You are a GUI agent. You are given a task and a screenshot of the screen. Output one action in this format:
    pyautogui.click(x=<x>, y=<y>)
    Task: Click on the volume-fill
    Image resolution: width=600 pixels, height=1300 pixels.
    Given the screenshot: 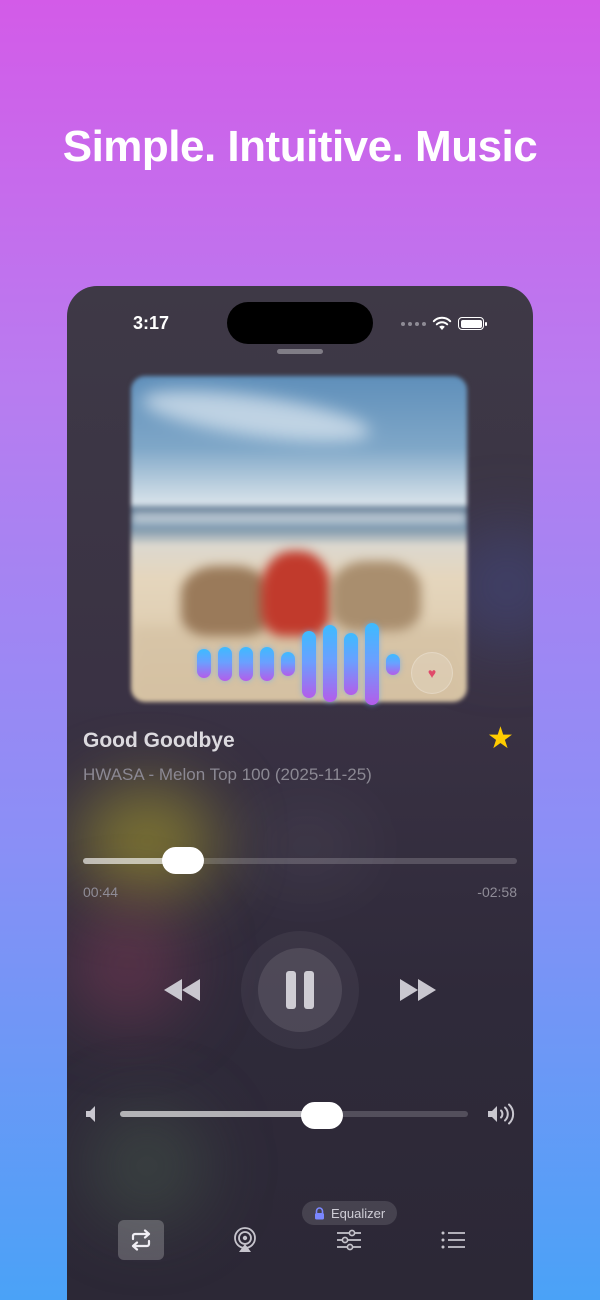 What is the action you would take?
    pyautogui.click(x=221, y=1114)
    